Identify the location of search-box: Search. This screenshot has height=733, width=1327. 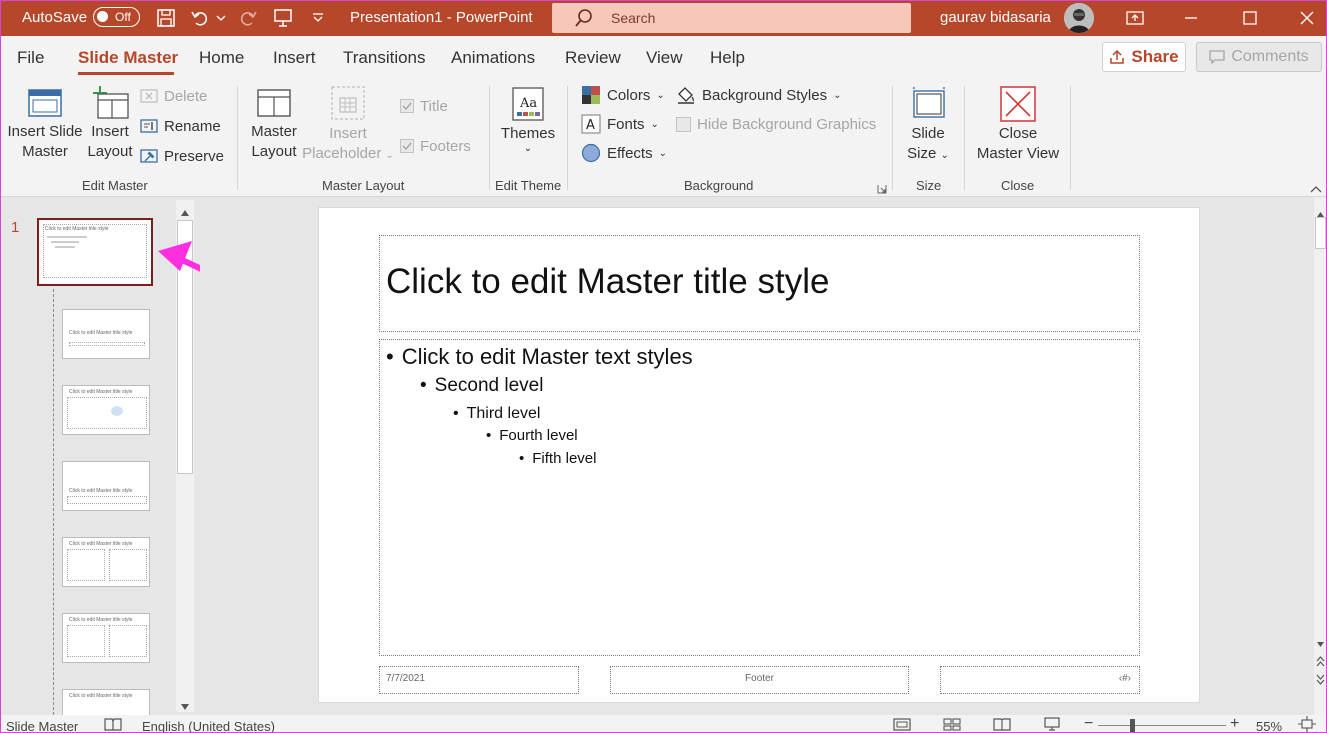
(731, 18).